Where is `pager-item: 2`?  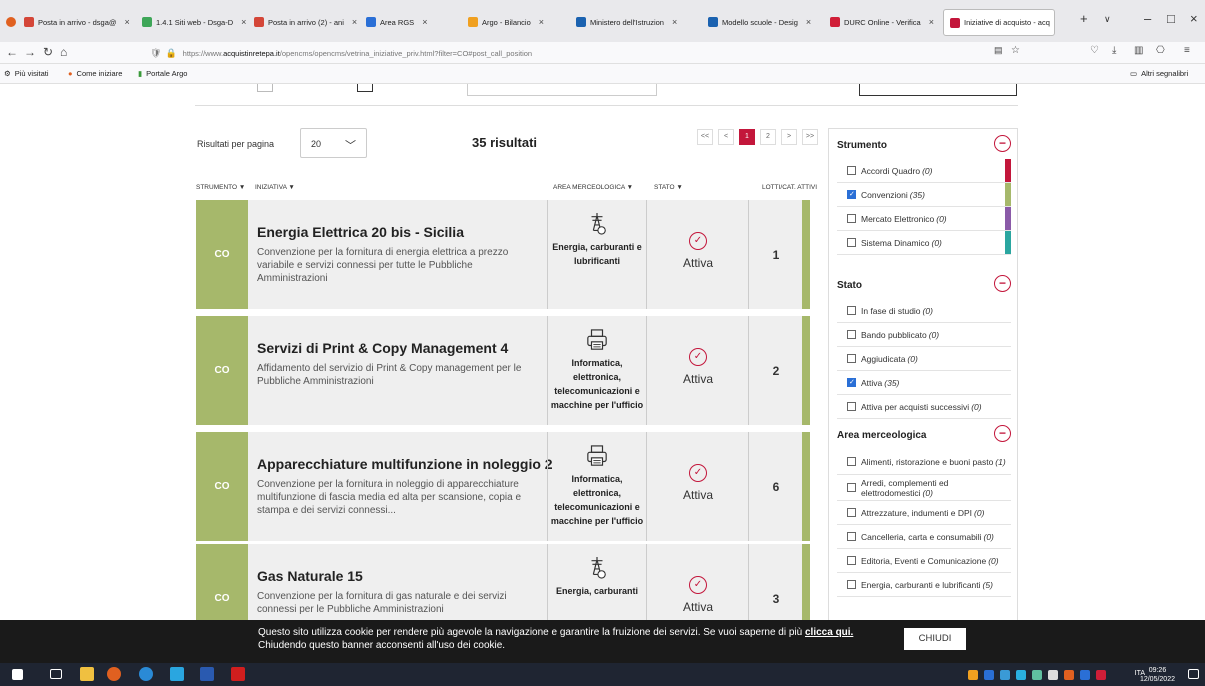
pager-item: 2 is located at coordinates (768, 137).